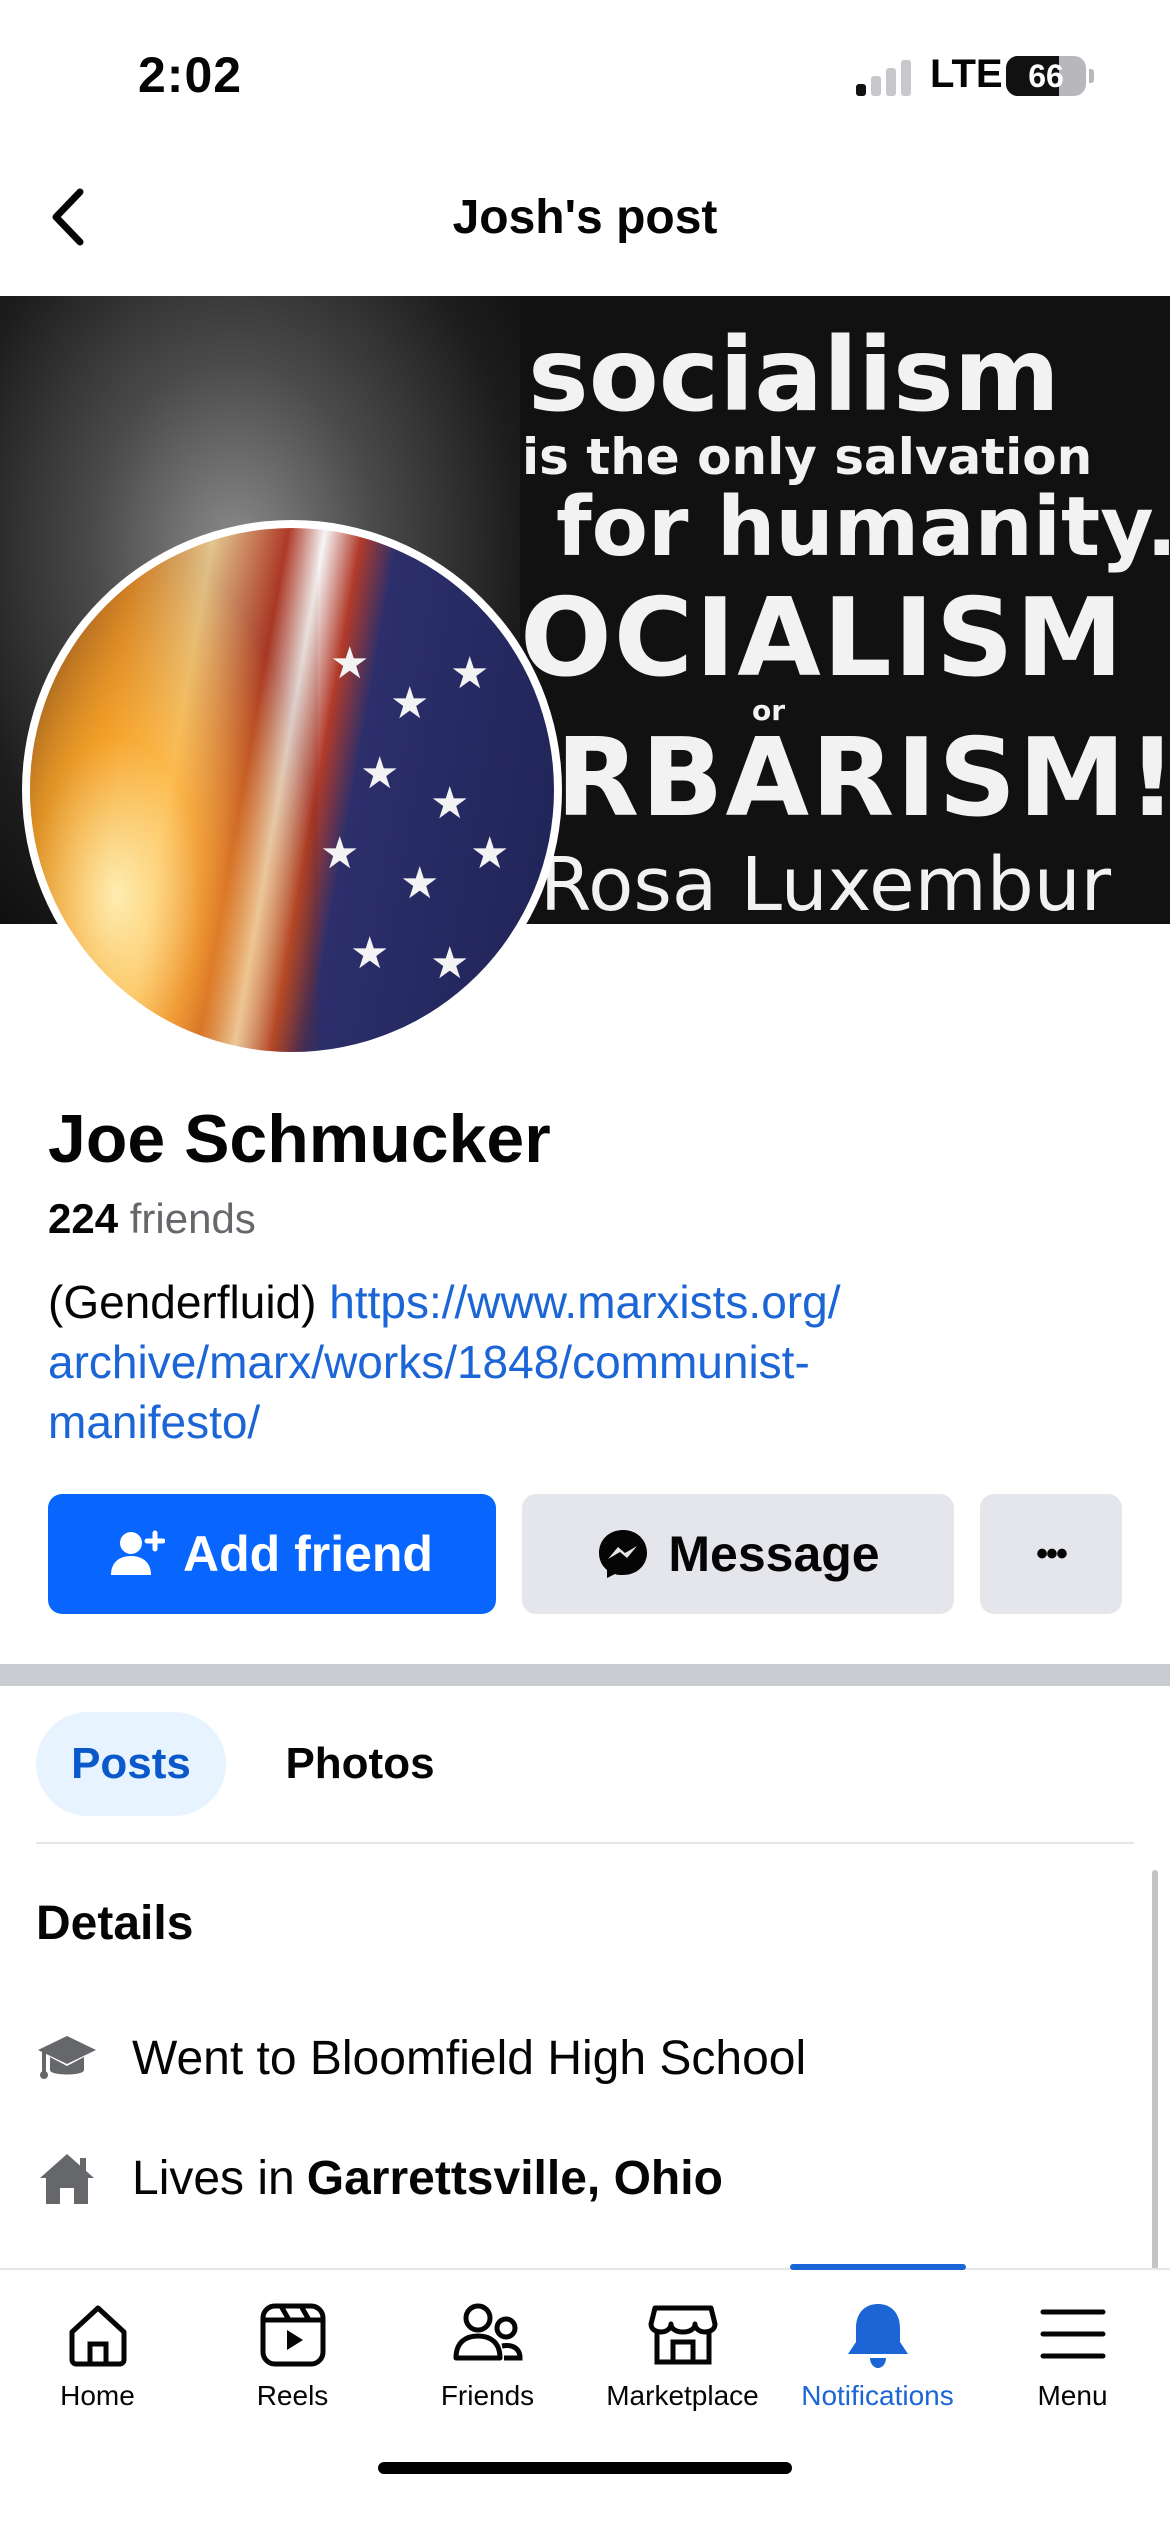 The image size is (1170, 2532). What do you see at coordinates (469, 2058) in the screenshot?
I see `education-text: Went to Bloomfield High School` at bounding box center [469, 2058].